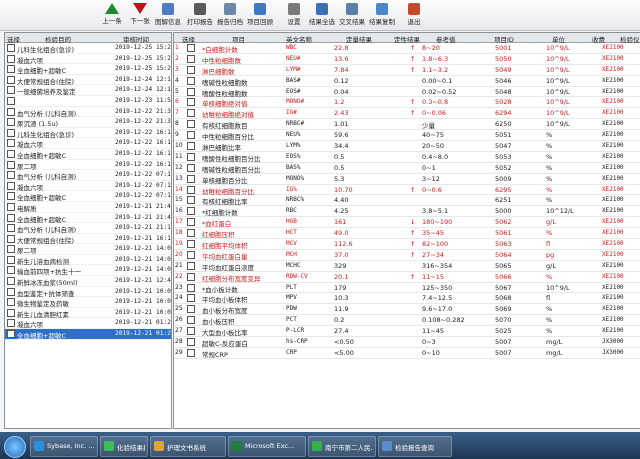 This screenshot has height=459, width=640. What do you see at coordinates (407, 288) in the screenshot?
I see `result-row: 23 *血小板计数 PLT 179 125~350 5067 10^9/L XE2100` at bounding box center [407, 288].